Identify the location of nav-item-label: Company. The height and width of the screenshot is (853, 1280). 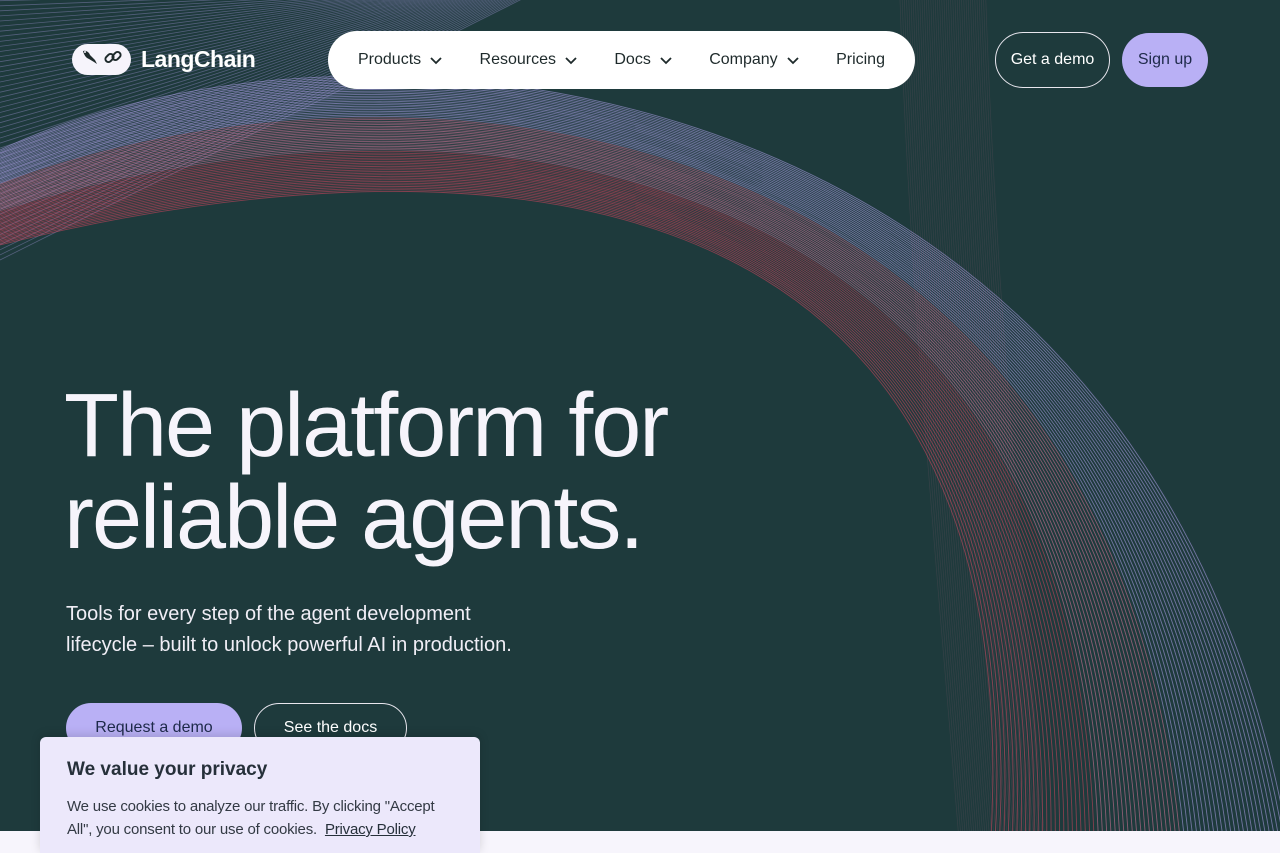
(743, 59).